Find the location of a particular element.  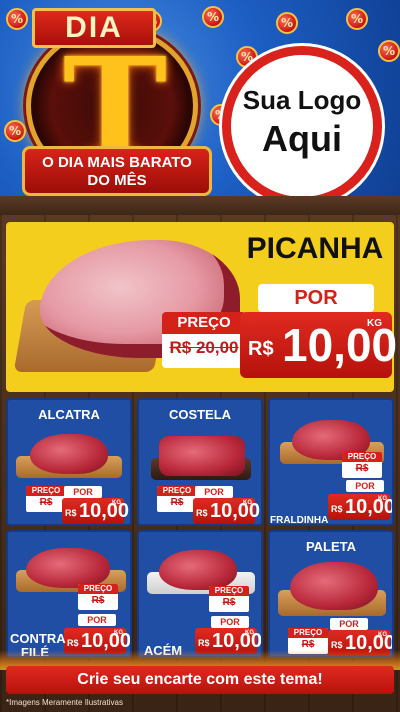

product-card-fraldinha: PREÇO R$ 20,00 POR R$ 10,00 KG FRALDINHA is located at coordinates (331, 462).